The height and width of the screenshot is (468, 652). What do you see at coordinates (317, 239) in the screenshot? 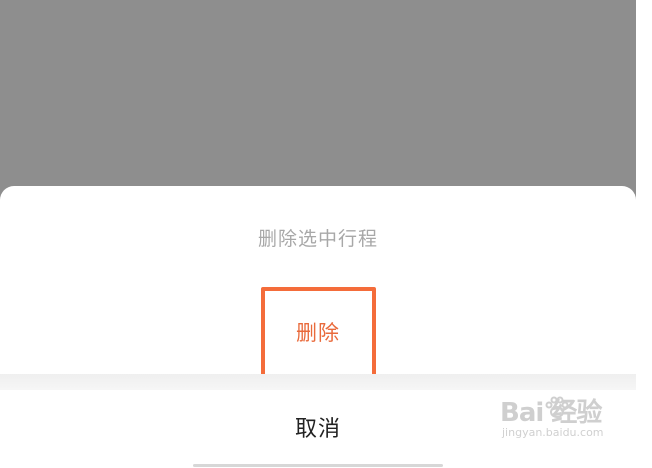
I see `action-sheet-title: 删除选中行程` at bounding box center [317, 239].